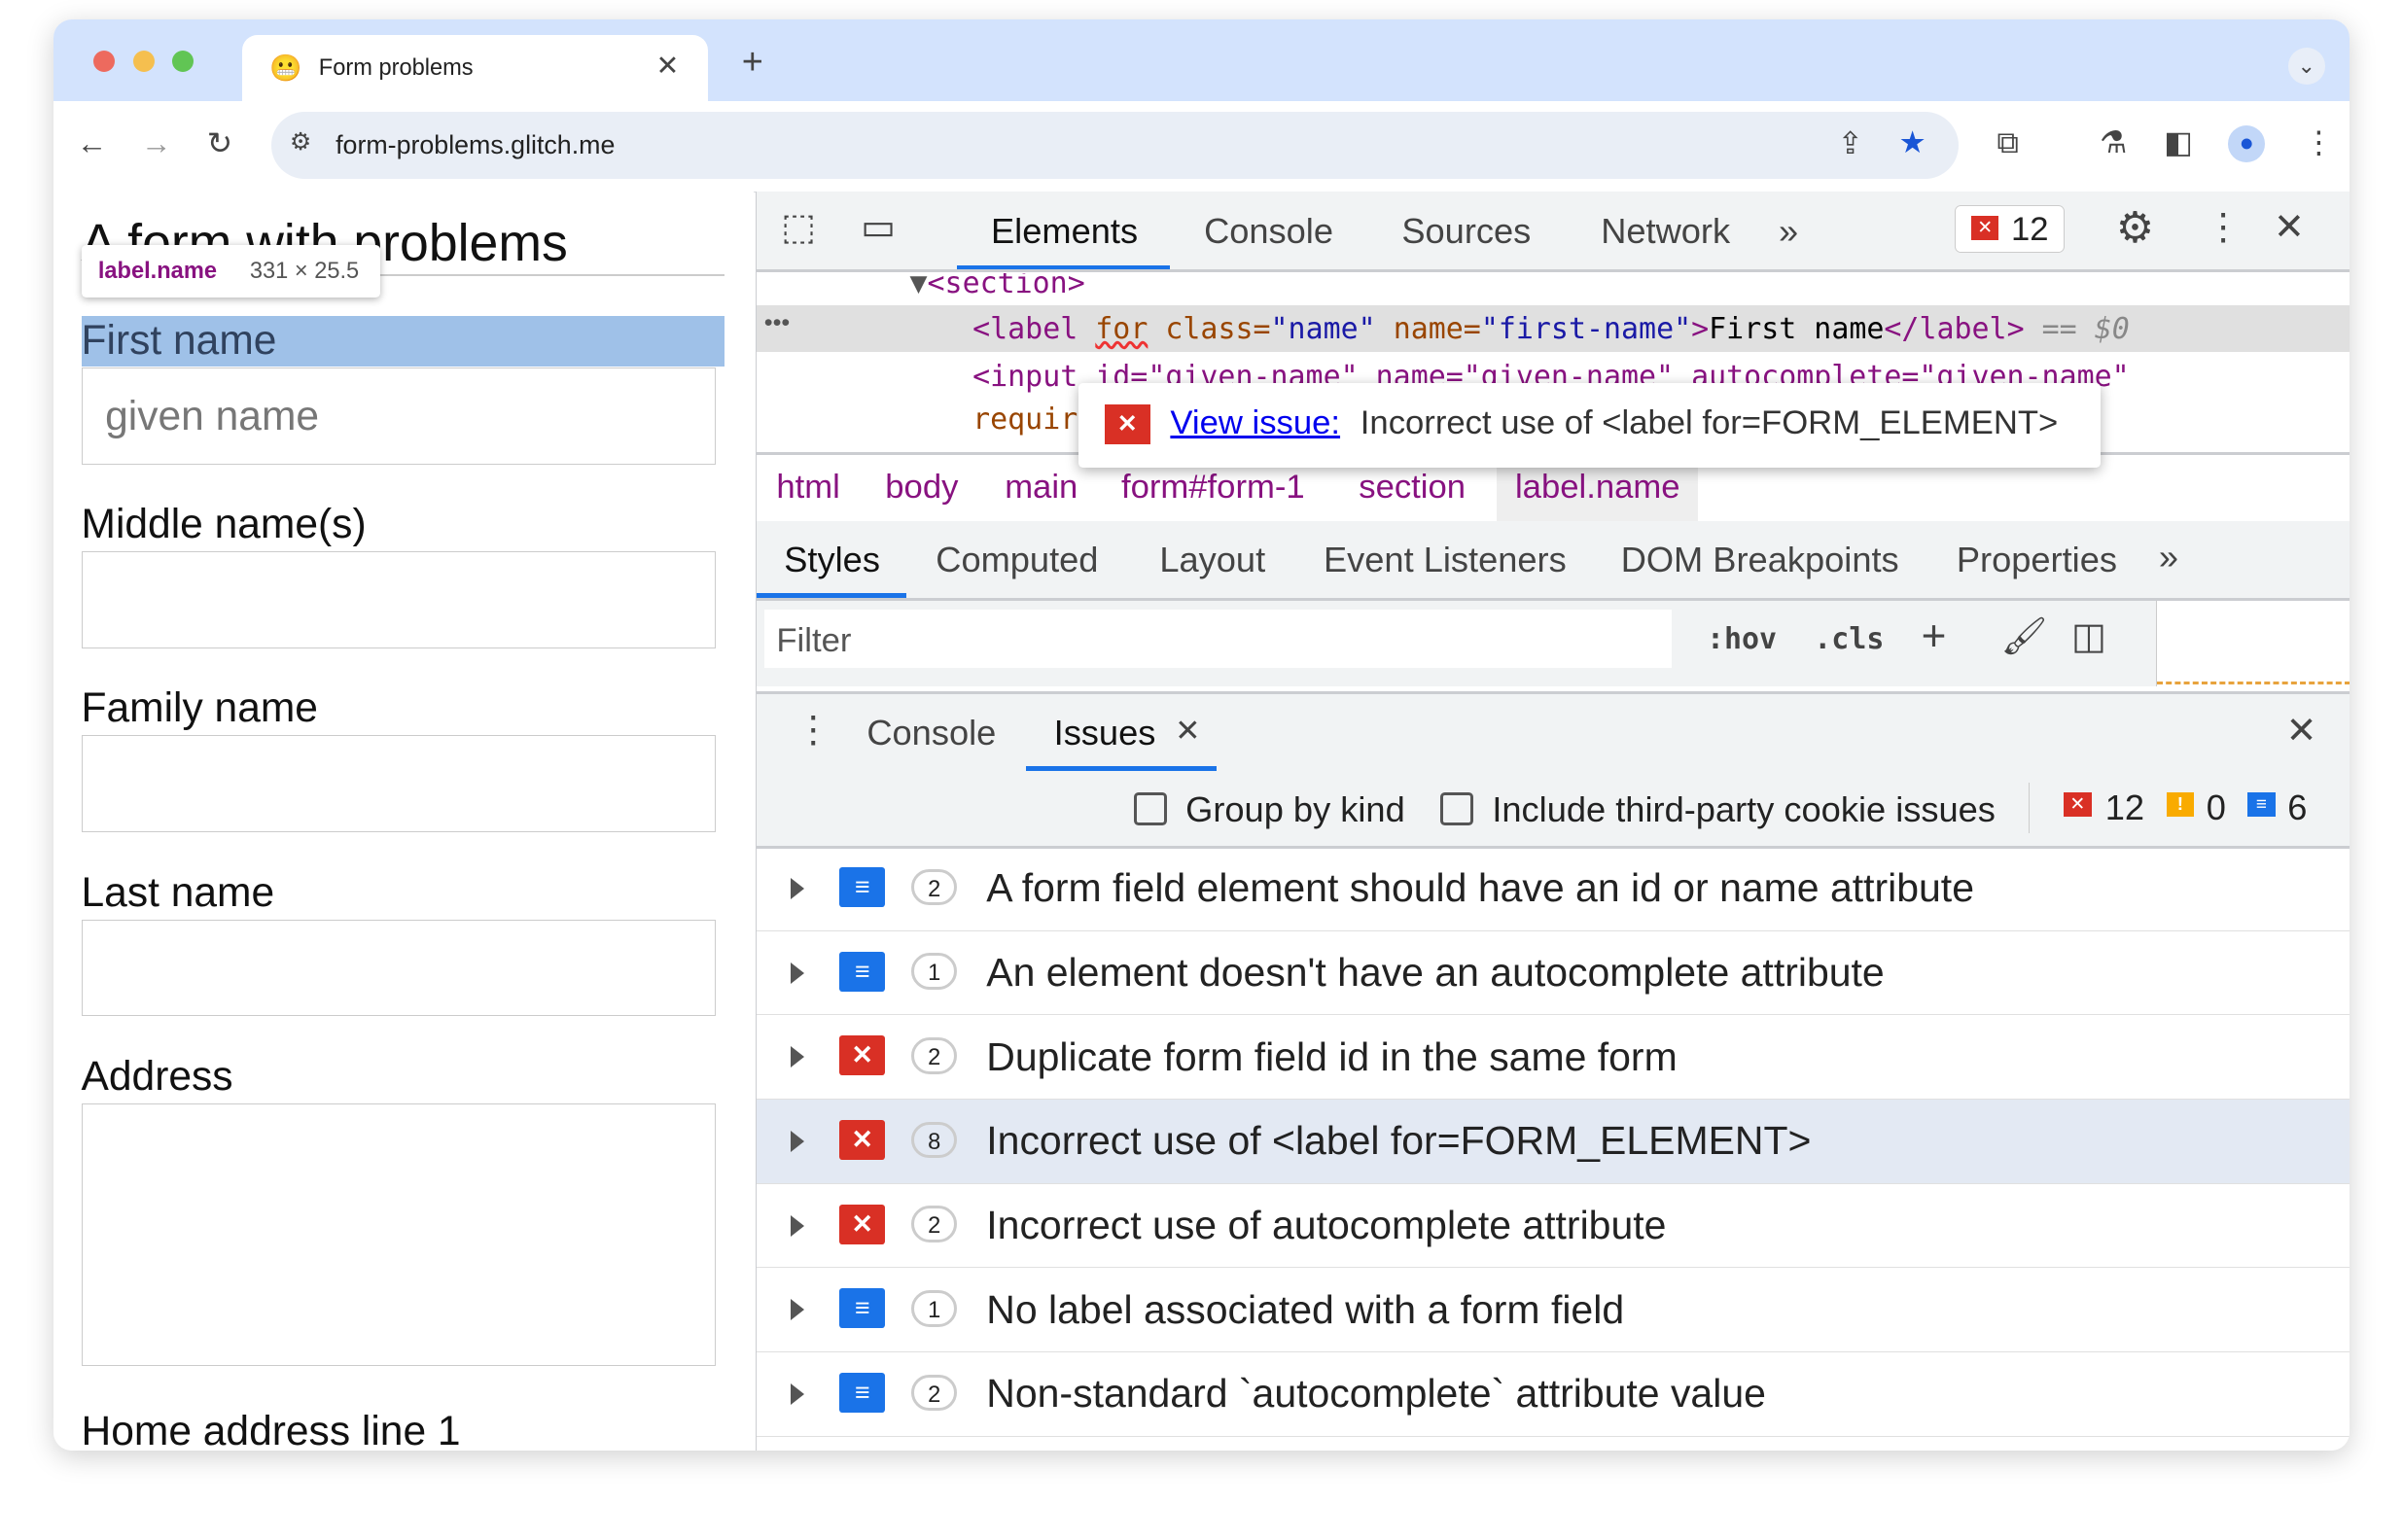  I want to click on filter-input: Filter, so click(1217, 639).